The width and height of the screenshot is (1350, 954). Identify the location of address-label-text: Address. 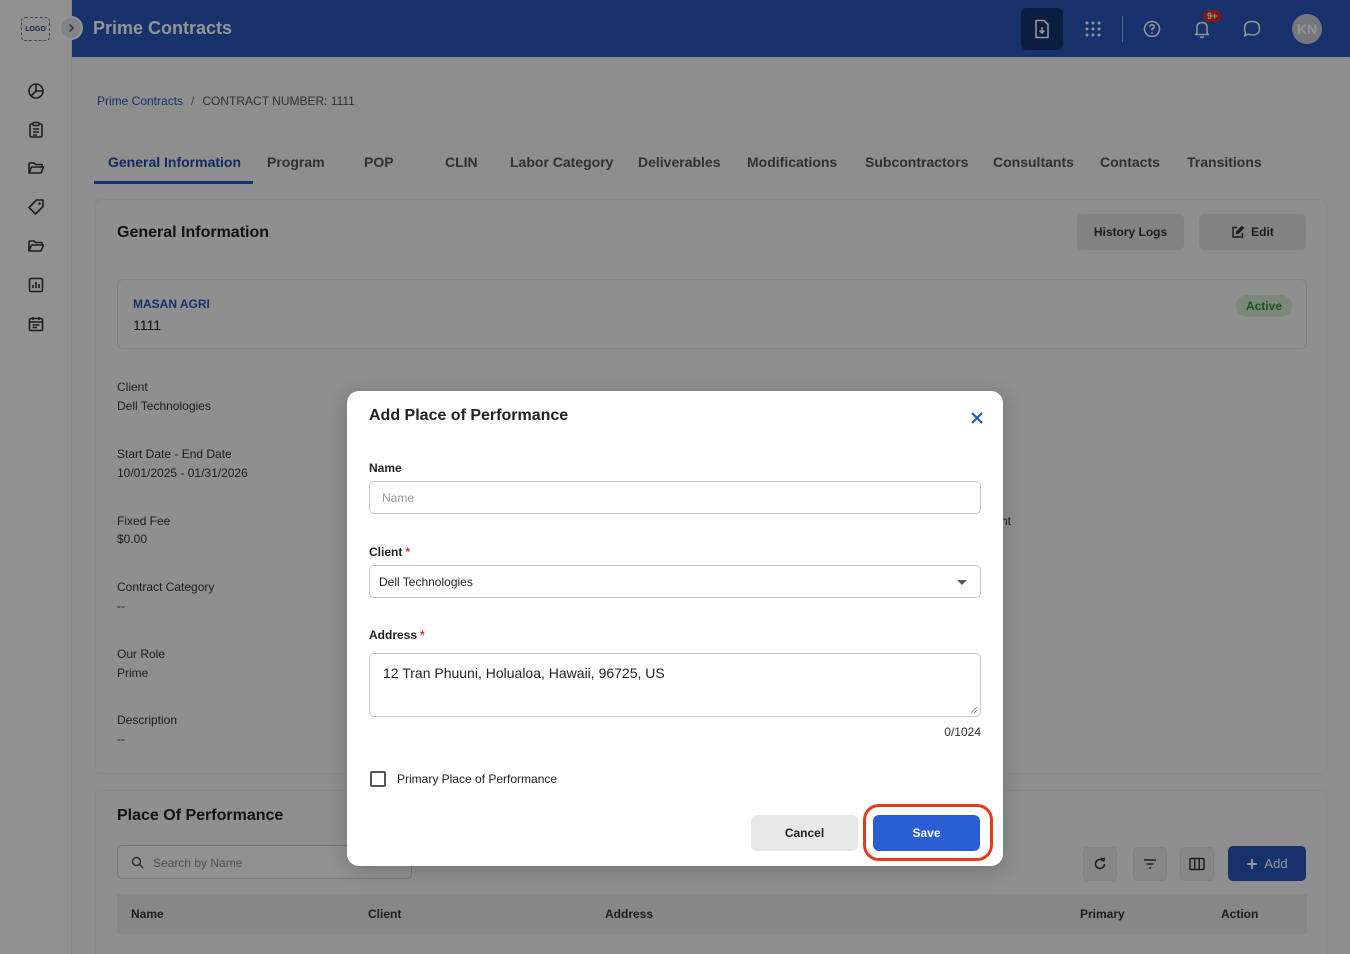
(393, 635).